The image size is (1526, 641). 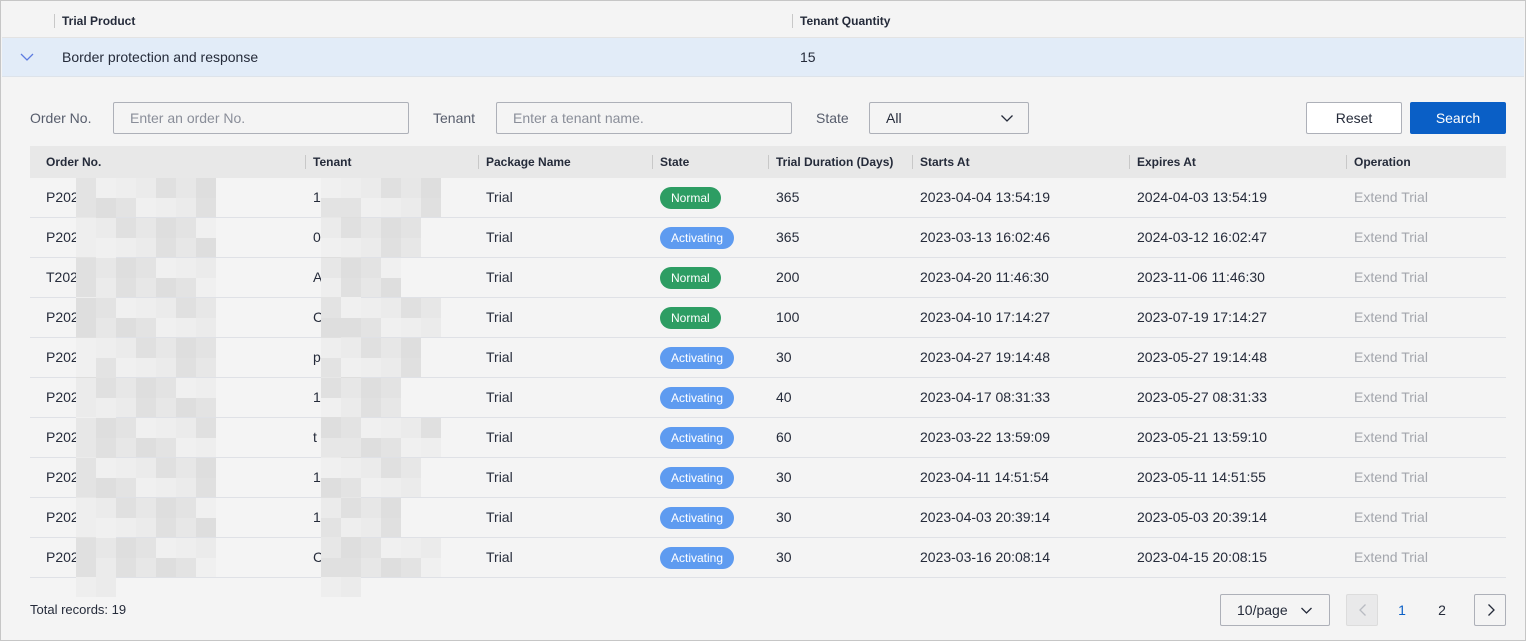 What do you see at coordinates (984, 277) in the screenshot?
I see `starts-at-cell: 2023-04-20 11:46:30` at bounding box center [984, 277].